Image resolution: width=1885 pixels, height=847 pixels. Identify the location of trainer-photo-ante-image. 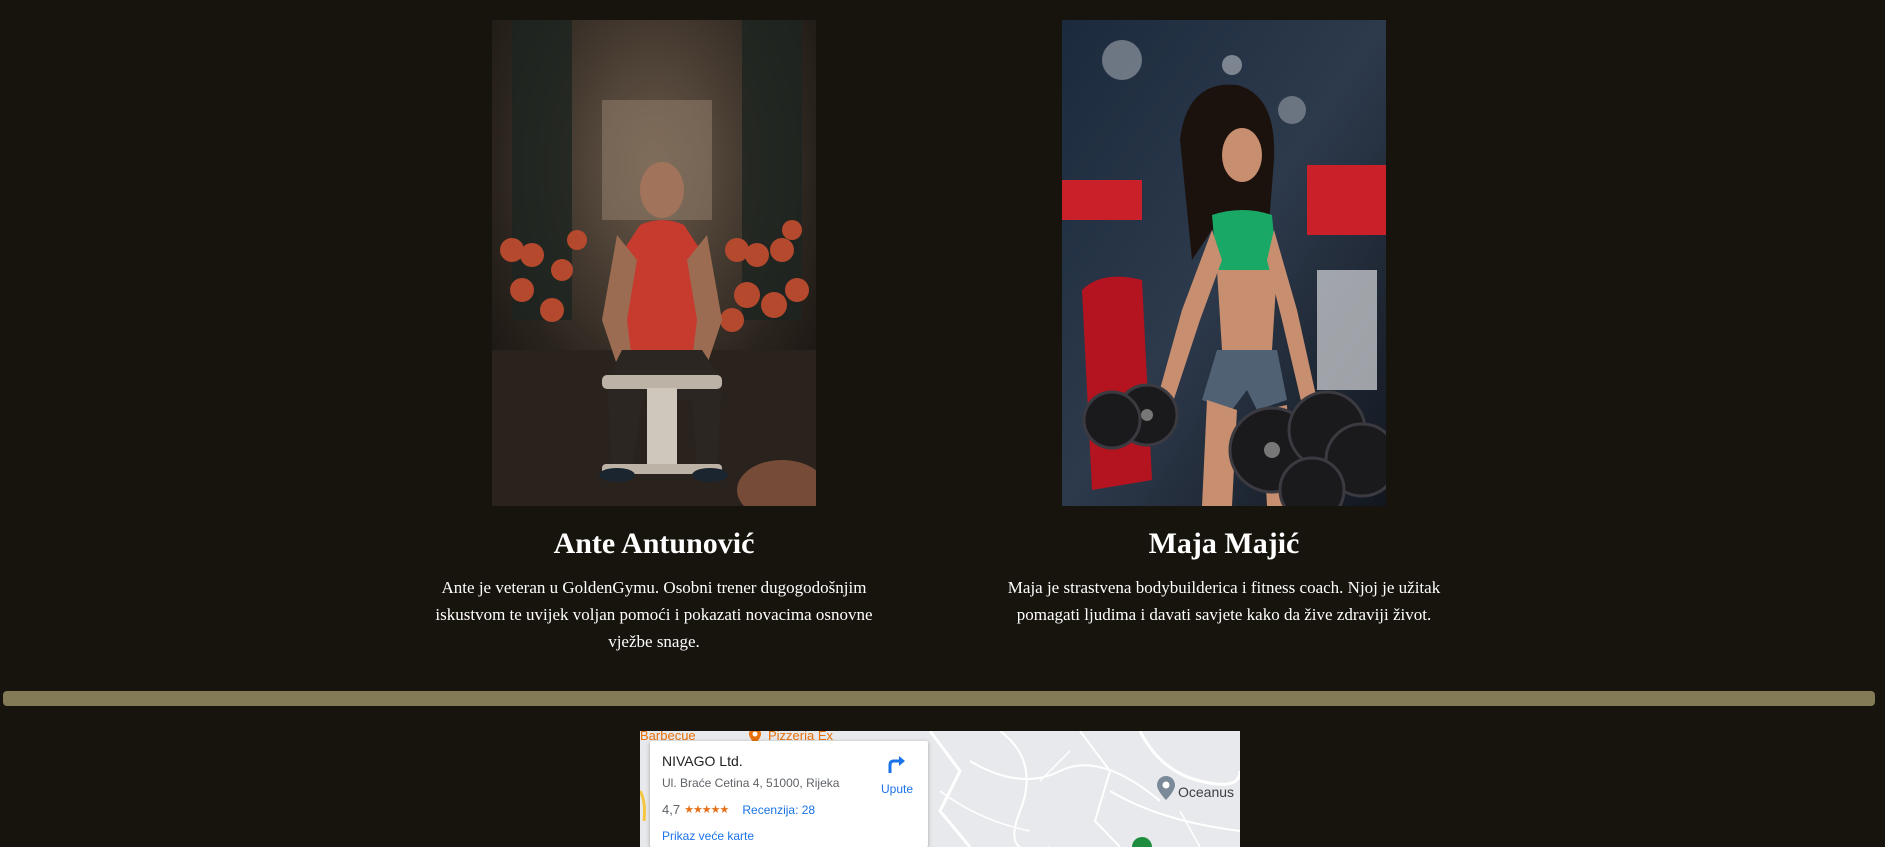
(654, 263).